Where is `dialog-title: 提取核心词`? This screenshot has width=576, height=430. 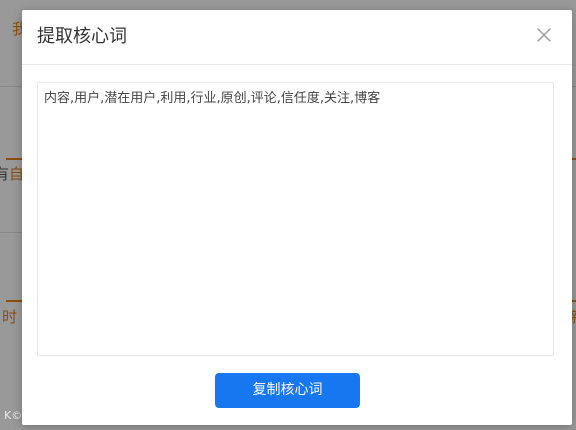 dialog-title: 提取核心词 is located at coordinates (82, 36).